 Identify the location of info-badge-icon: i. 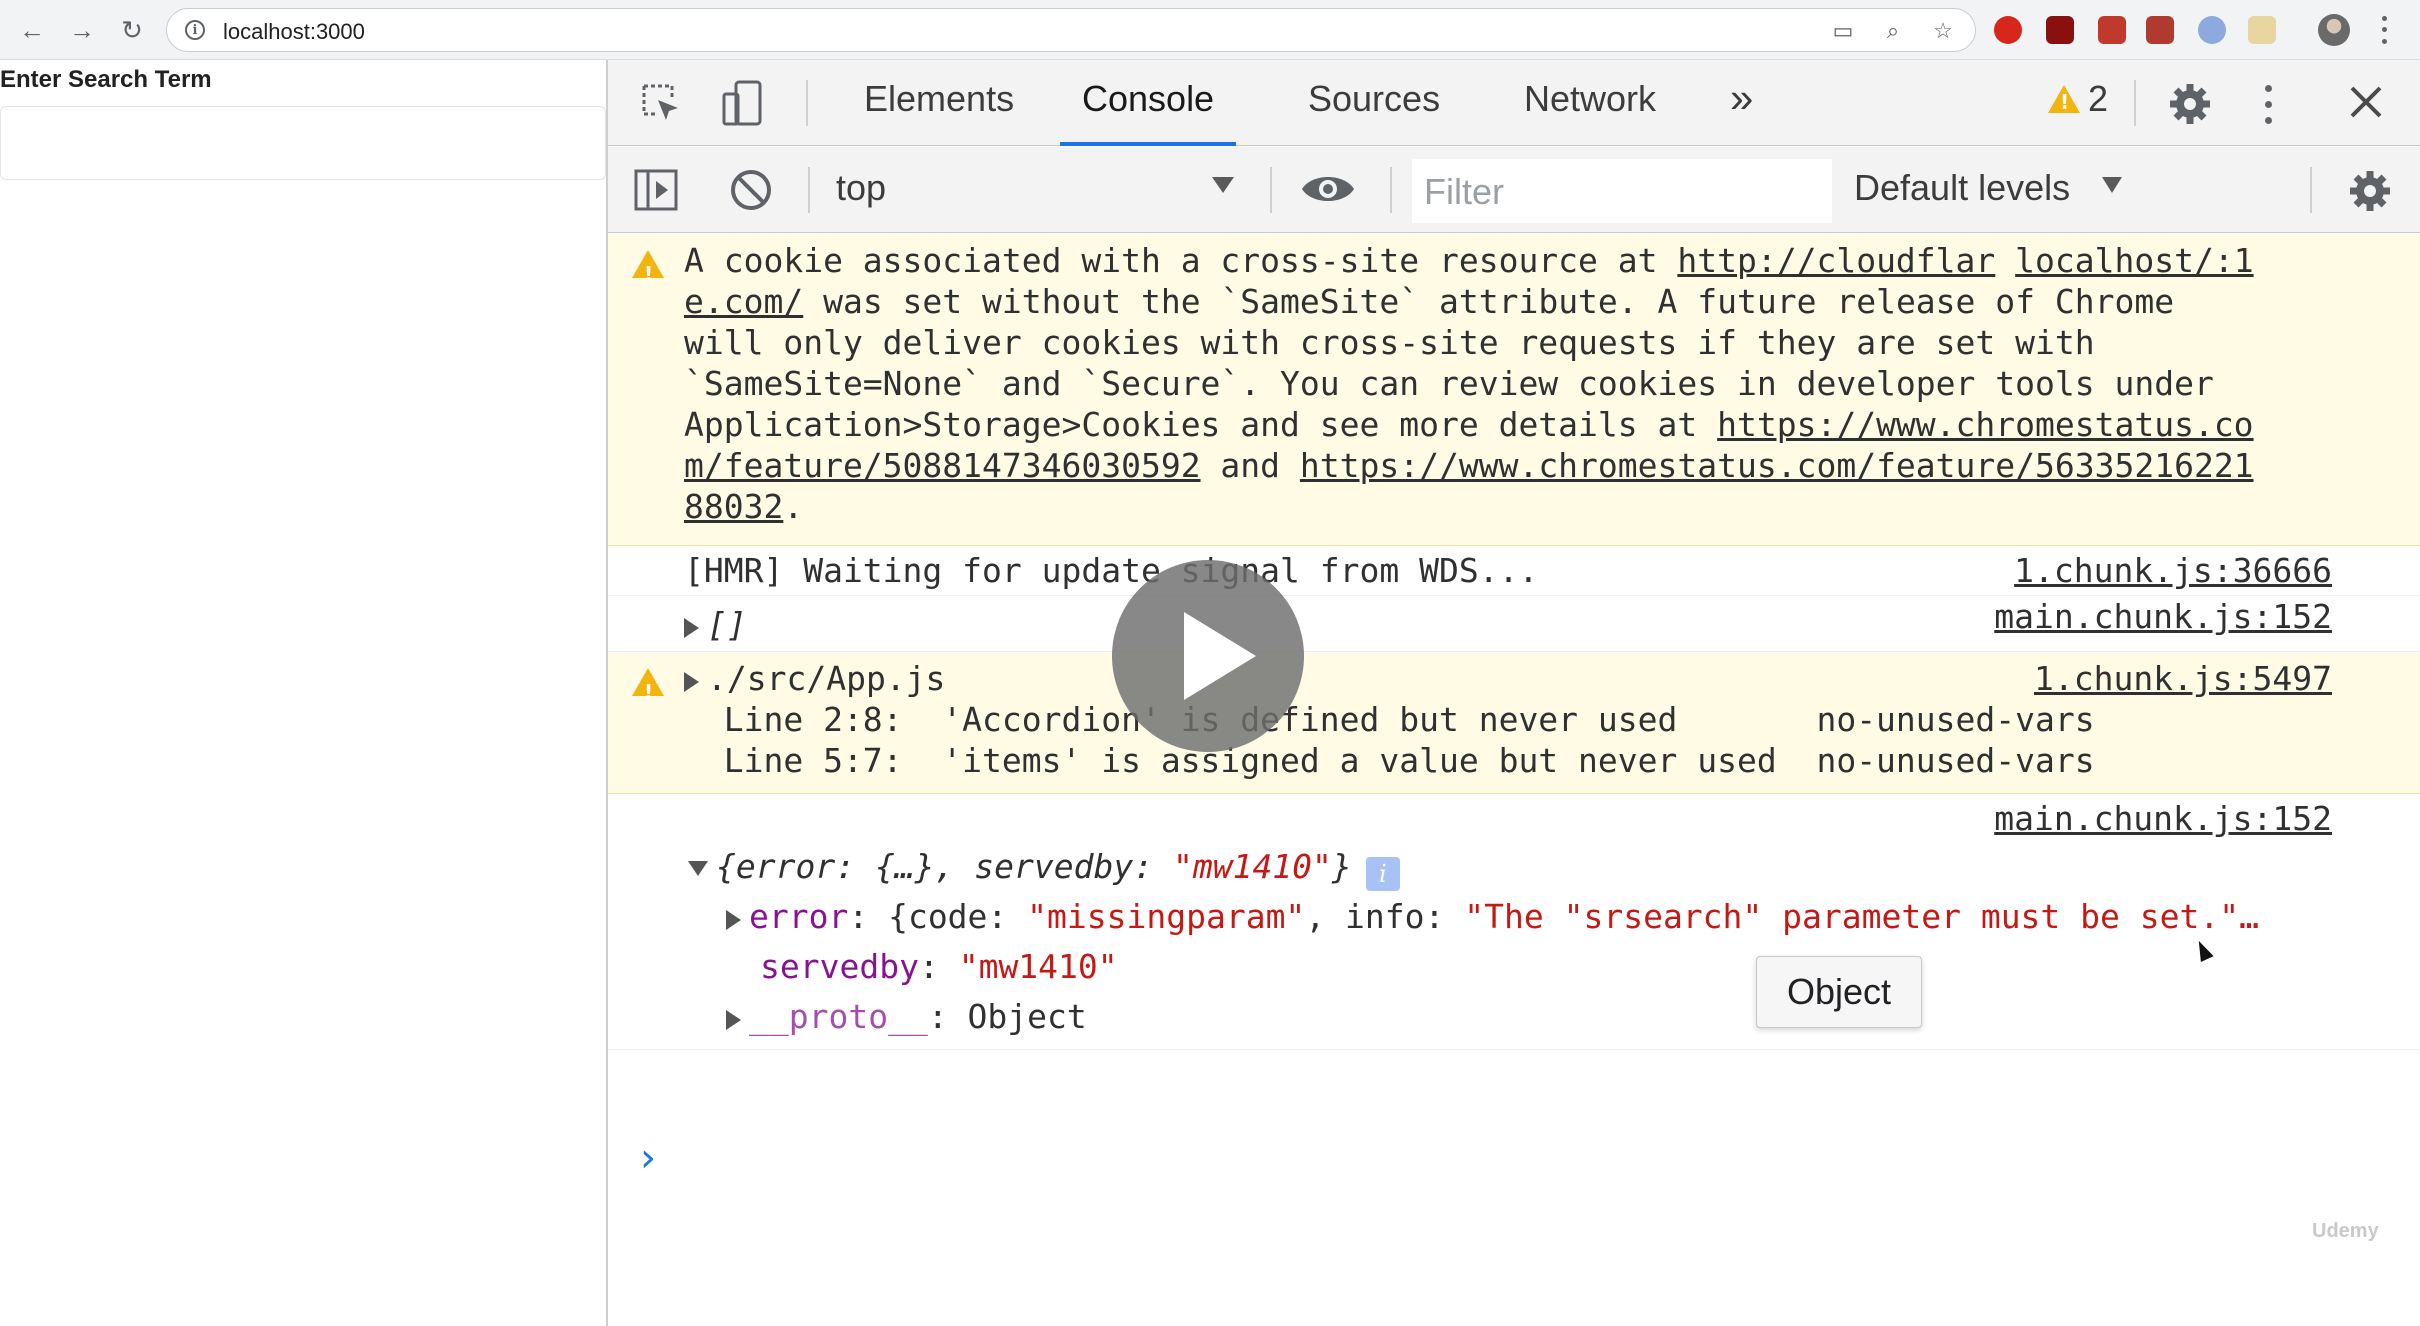
(1382, 874).